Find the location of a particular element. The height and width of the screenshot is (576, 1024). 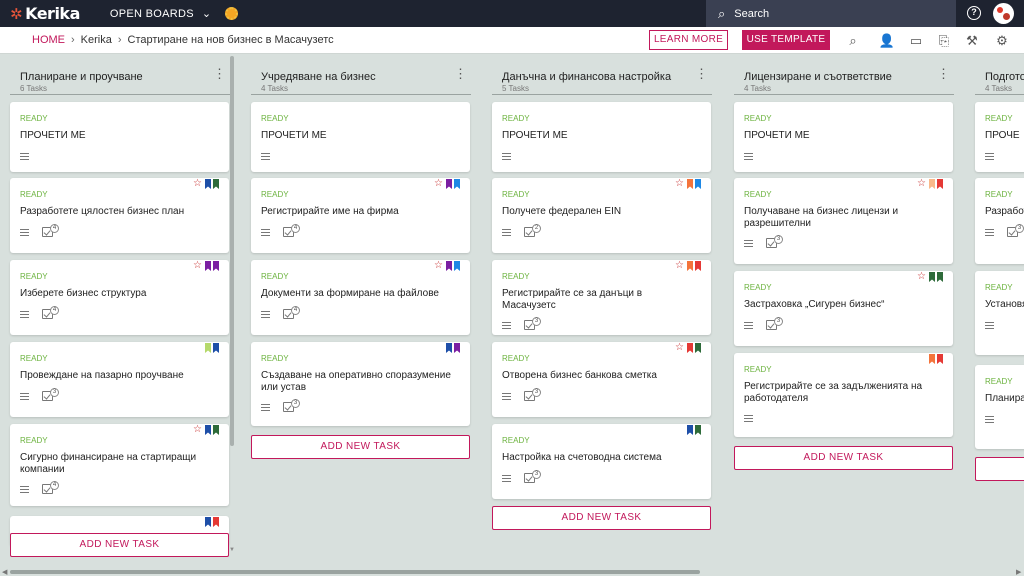

task-card: READY Документи за формиране на файлове ☆ 4 is located at coordinates (360, 297).